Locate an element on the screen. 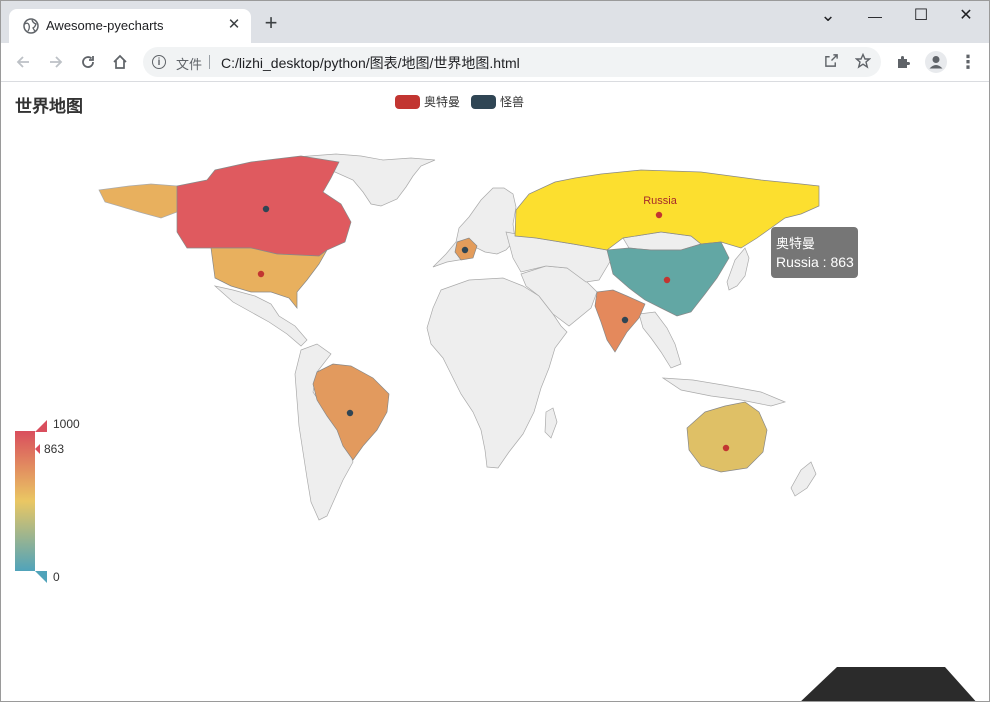  maximize-button: ☐ is located at coordinates (921, 16).